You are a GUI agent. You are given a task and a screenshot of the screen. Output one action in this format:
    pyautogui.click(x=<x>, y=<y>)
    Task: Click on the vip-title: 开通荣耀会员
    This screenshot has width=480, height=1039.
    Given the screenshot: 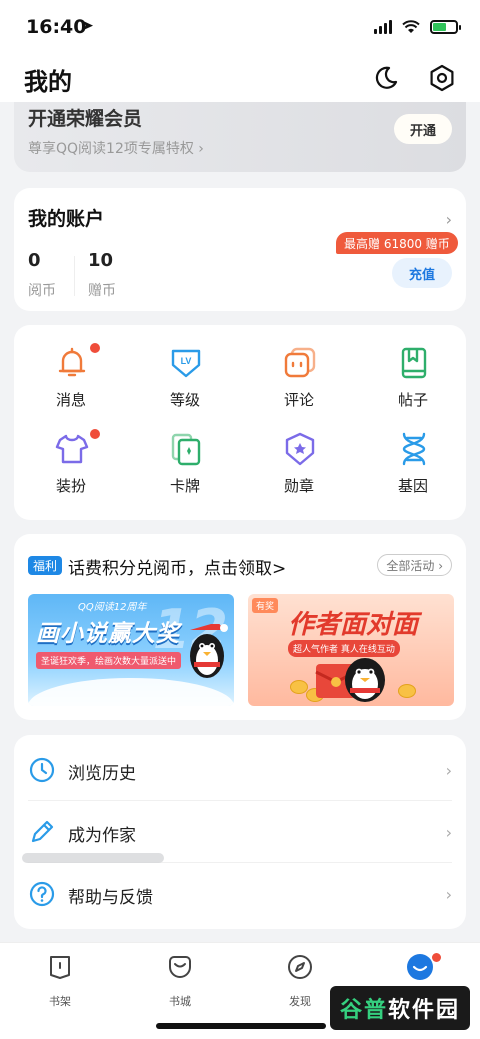 What is the action you would take?
    pyautogui.click(x=85, y=119)
    